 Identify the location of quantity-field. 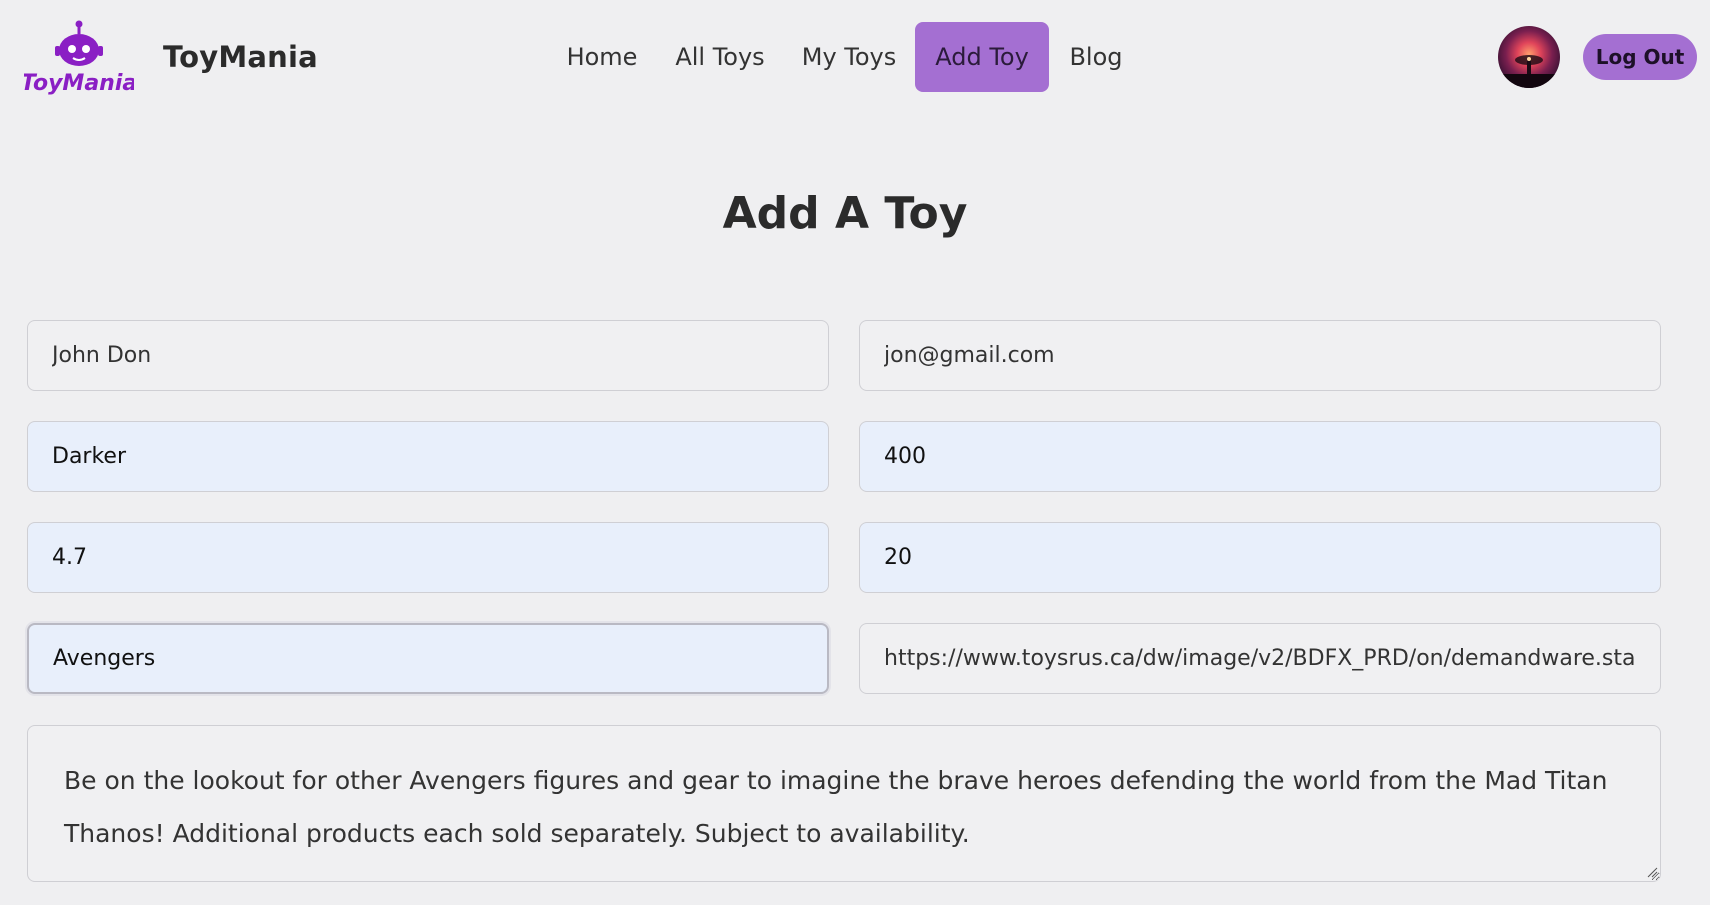
(1260, 557).